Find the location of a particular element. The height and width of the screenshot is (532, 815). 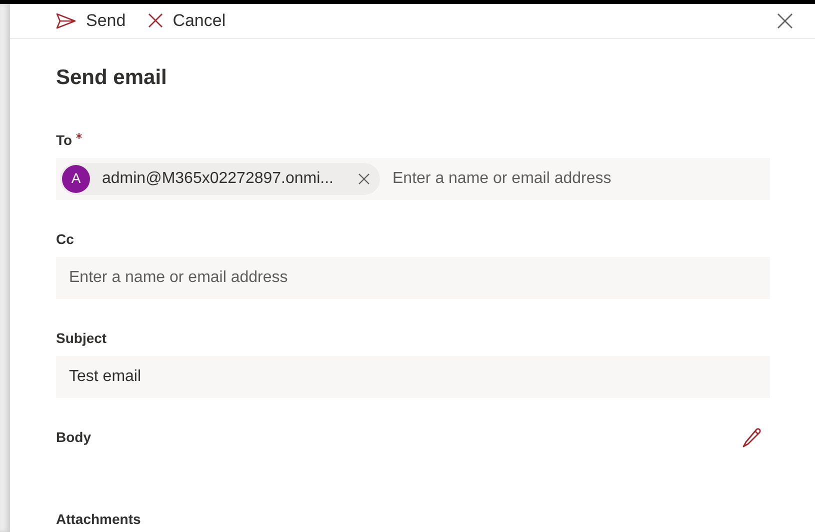

recipient-field: Enter a name or email address is located at coordinates (413, 277).